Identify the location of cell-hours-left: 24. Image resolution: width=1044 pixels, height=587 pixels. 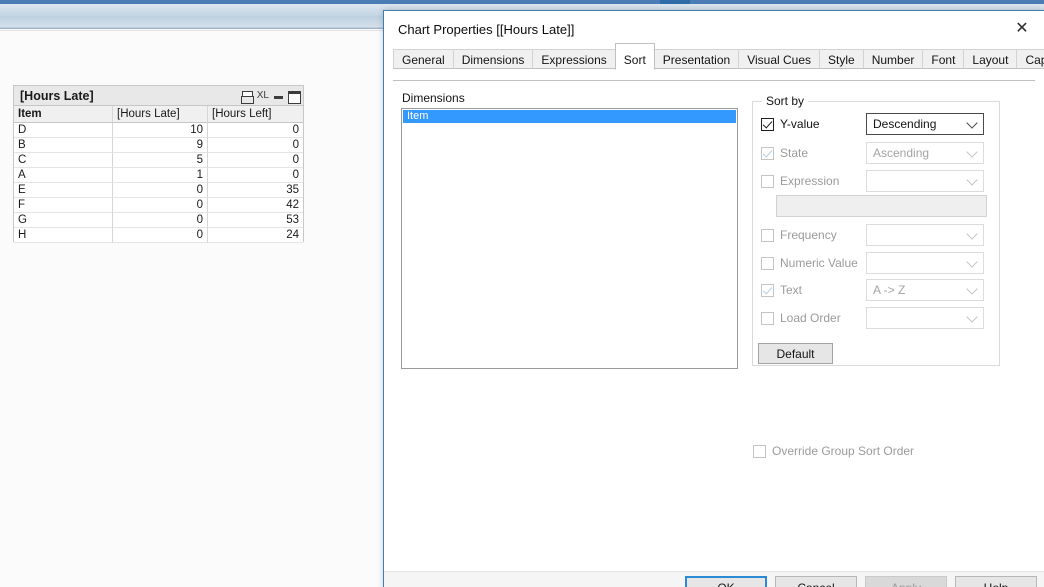
(255, 235).